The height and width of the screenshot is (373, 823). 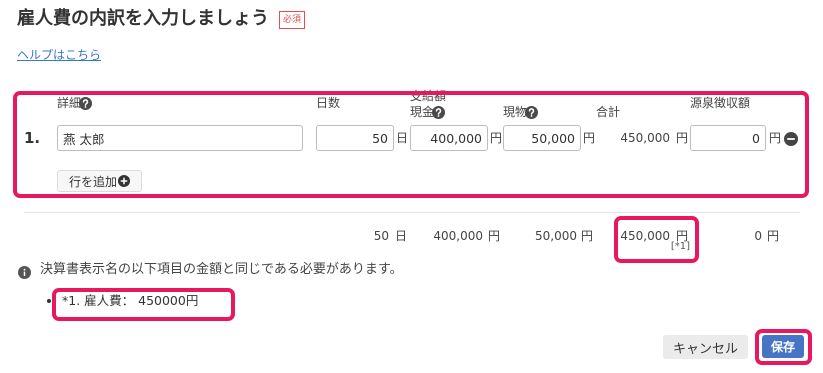 What do you see at coordinates (92, 181) in the screenshot?
I see `add-row-label: 行を追加` at bounding box center [92, 181].